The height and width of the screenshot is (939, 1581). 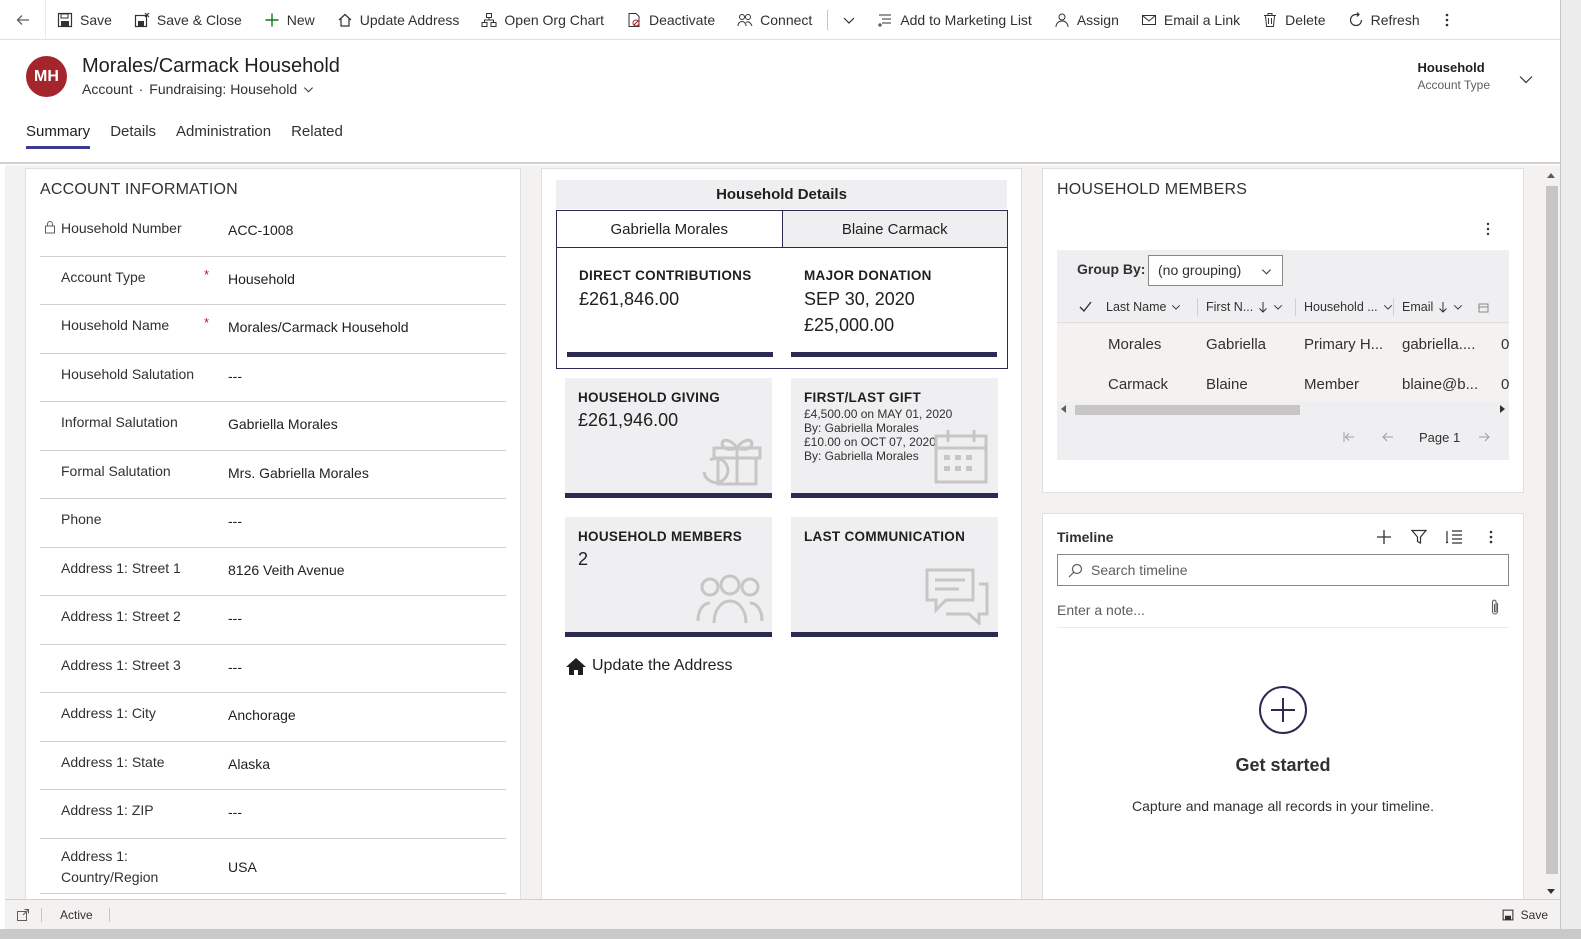 I want to click on sort-down-icon, so click(x=1443, y=307).